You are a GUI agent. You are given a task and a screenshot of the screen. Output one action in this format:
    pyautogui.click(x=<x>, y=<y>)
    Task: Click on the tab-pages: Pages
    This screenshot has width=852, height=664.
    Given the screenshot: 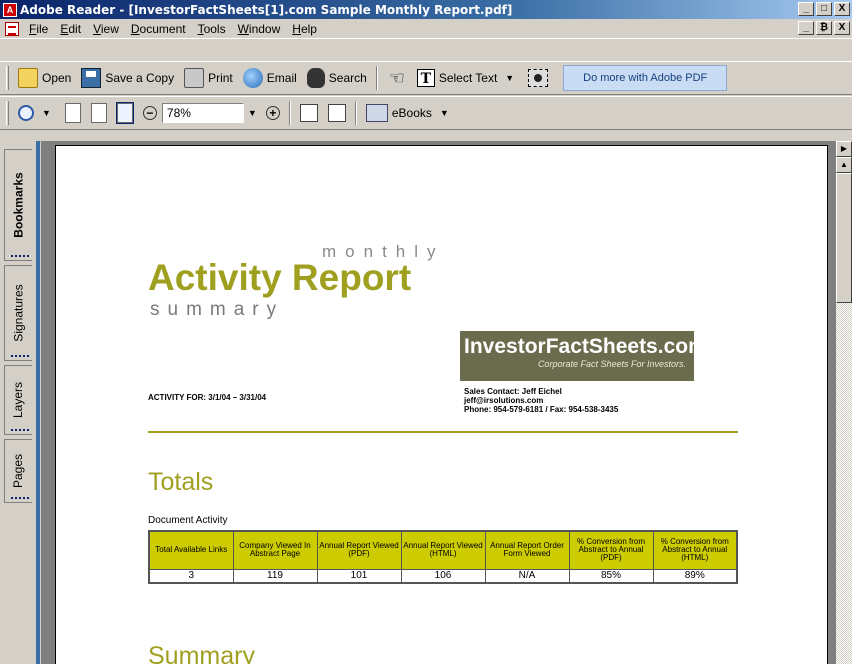 What is the action you would take?
    pyautogui.click(x=18, y=471)
    